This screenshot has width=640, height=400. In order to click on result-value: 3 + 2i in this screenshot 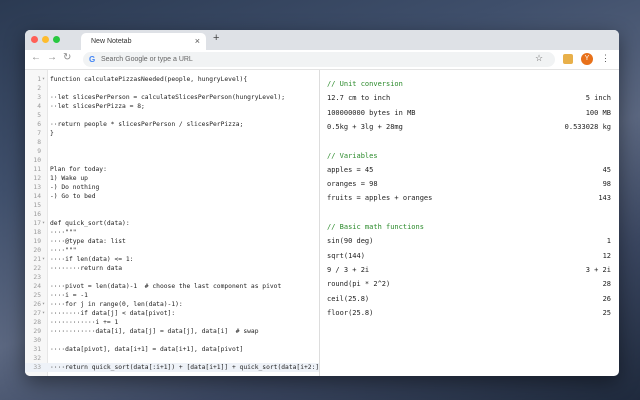, I will do `click(598, 269)`.